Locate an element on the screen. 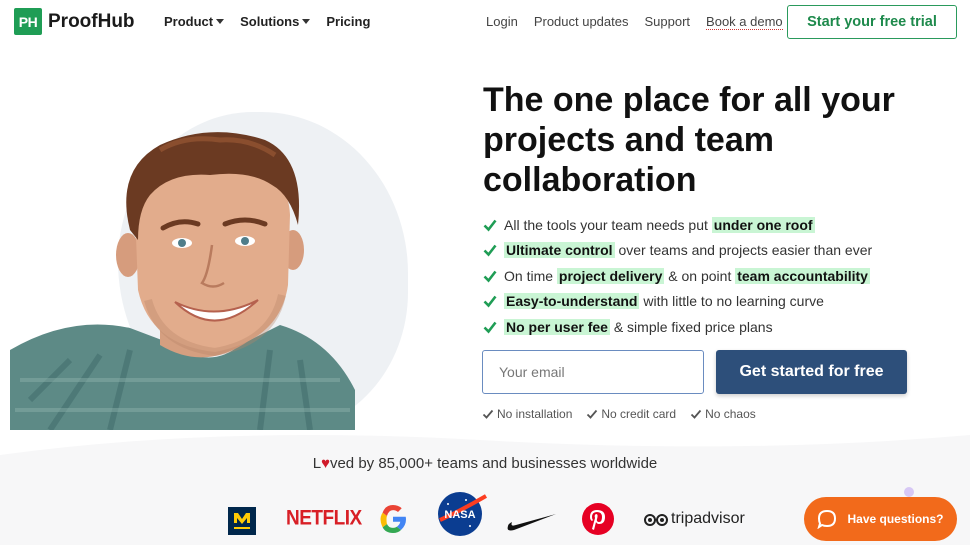  loved-l: L is located at coordinates (317, 463).